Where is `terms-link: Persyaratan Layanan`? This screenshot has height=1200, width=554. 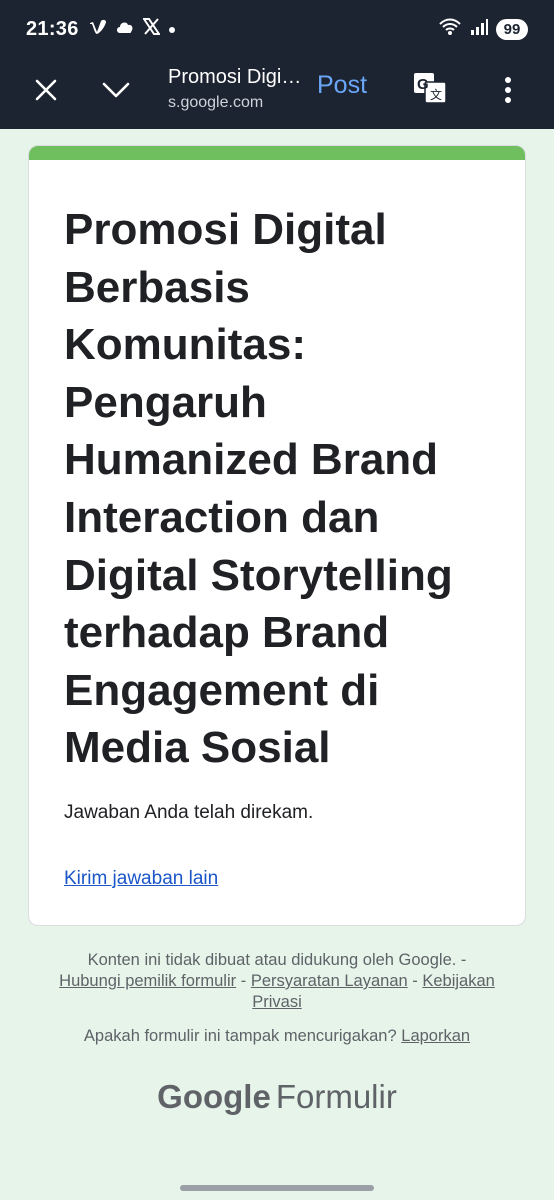
terms-link: Persyaratan Layanan is located at coordinates (329, 981).